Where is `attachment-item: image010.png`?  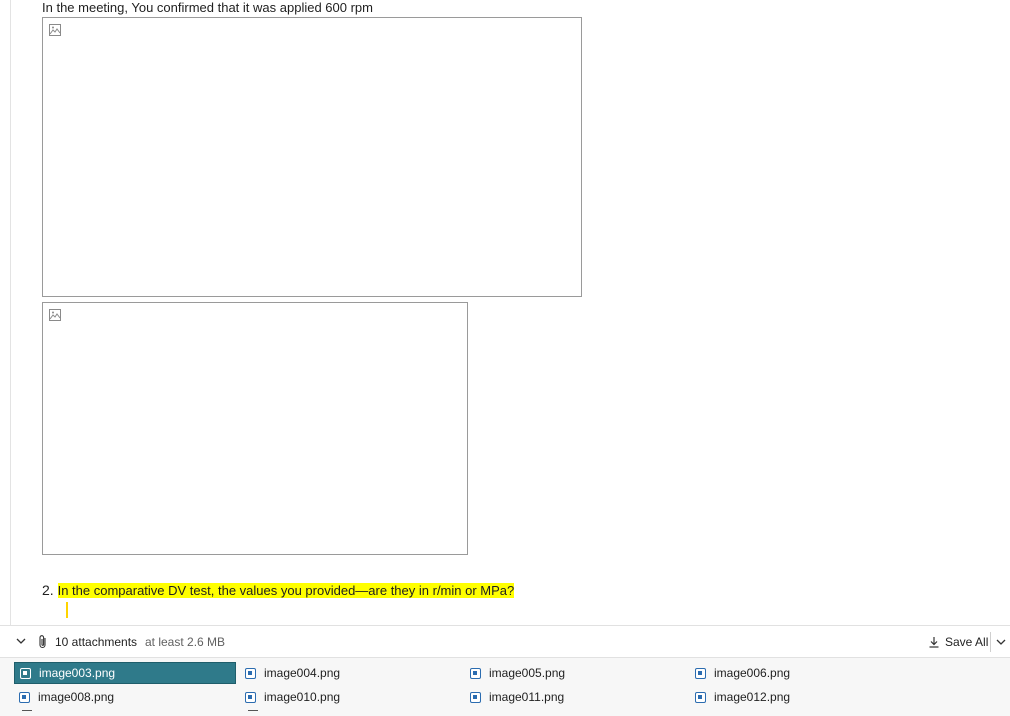
attachment-item: image010.png is located at coordinates (351, 697).